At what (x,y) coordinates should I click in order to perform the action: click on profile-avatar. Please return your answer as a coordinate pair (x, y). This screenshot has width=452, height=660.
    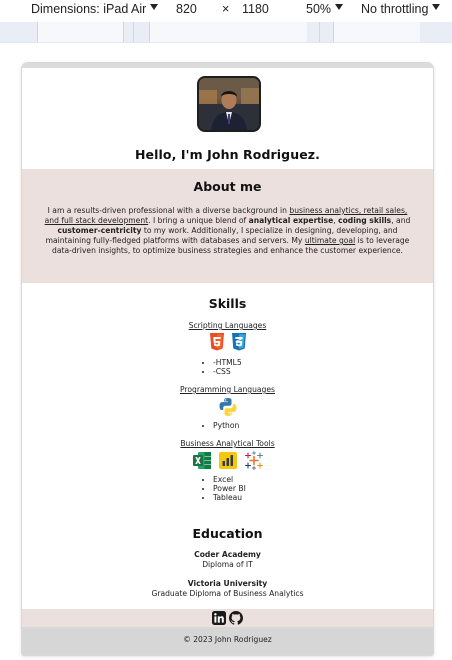
    Looking at the image, I should click on (229, 104).